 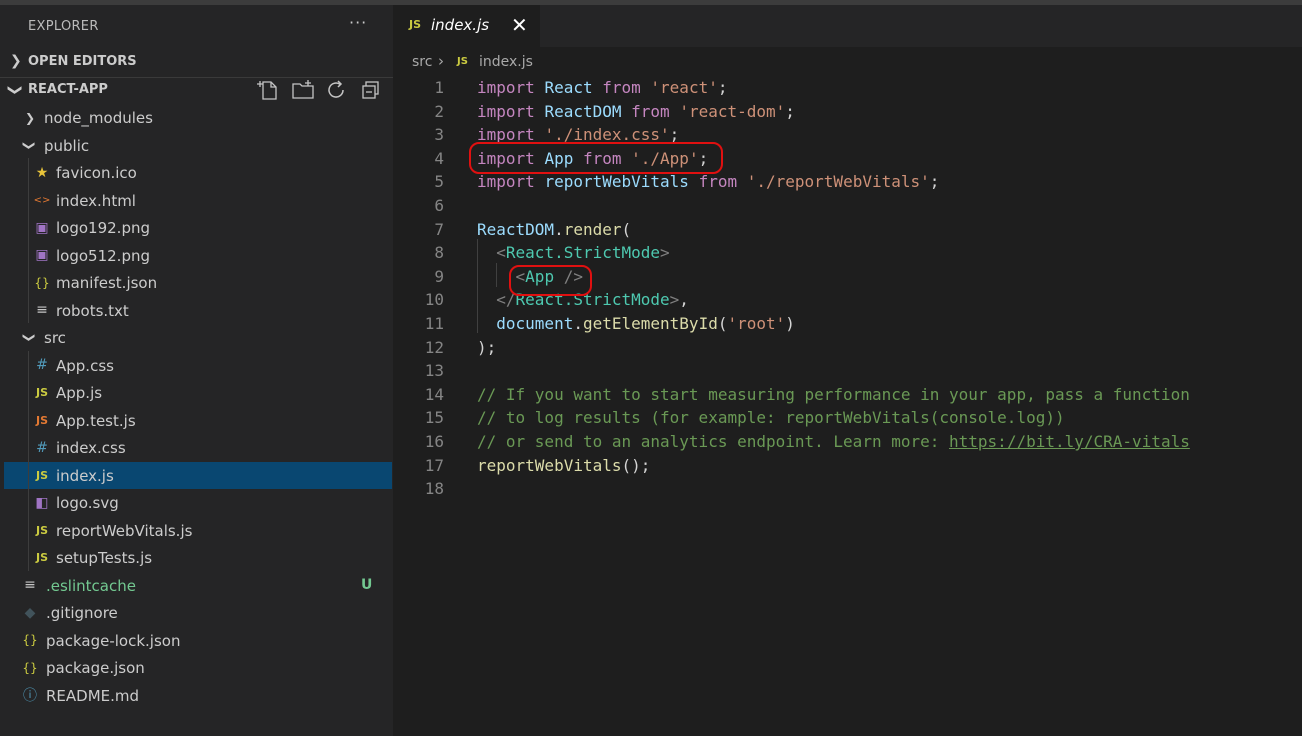 What do you see at coordinates (198, 640) in the screenshot?
I see `tree-item: {} package-lock.json` at bounding box center [198, 640].